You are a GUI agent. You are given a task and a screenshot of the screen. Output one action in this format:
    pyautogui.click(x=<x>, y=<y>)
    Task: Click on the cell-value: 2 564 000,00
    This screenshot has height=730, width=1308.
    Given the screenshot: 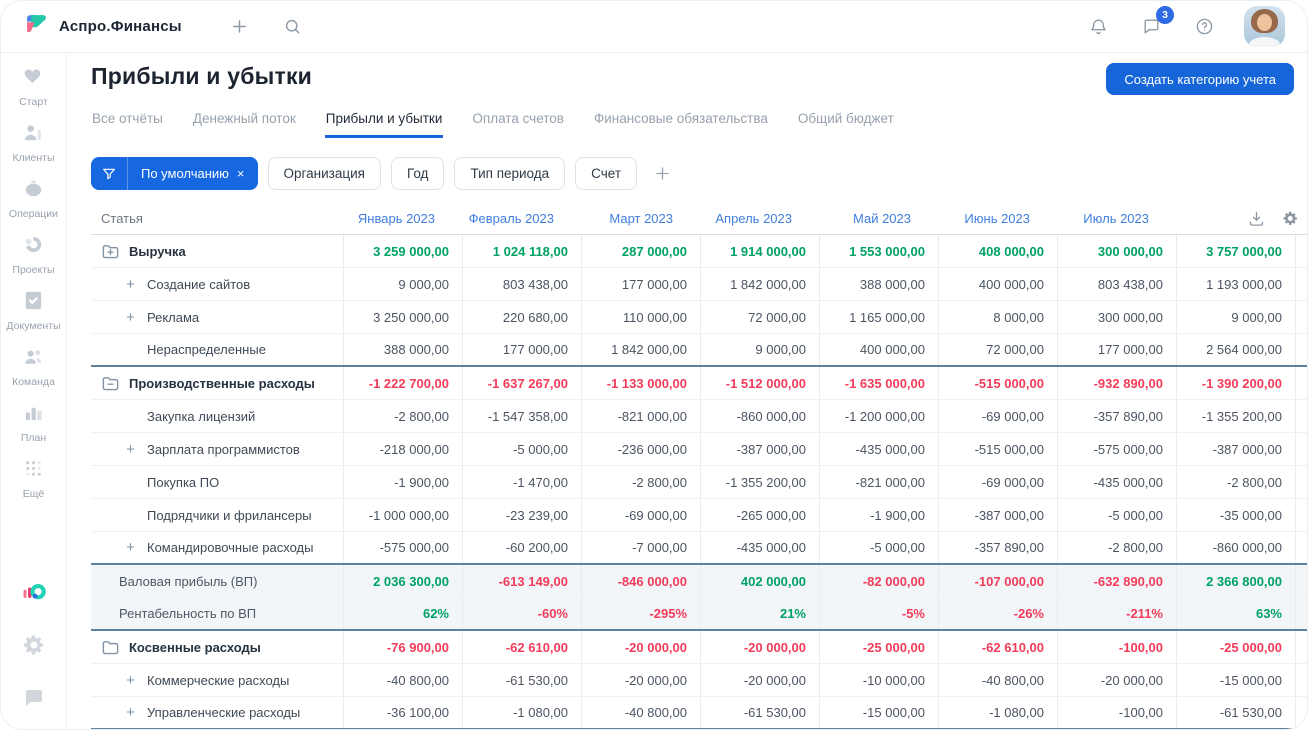 What is the action you would take?
    pyautogui.click(x=1244, y=349)
    